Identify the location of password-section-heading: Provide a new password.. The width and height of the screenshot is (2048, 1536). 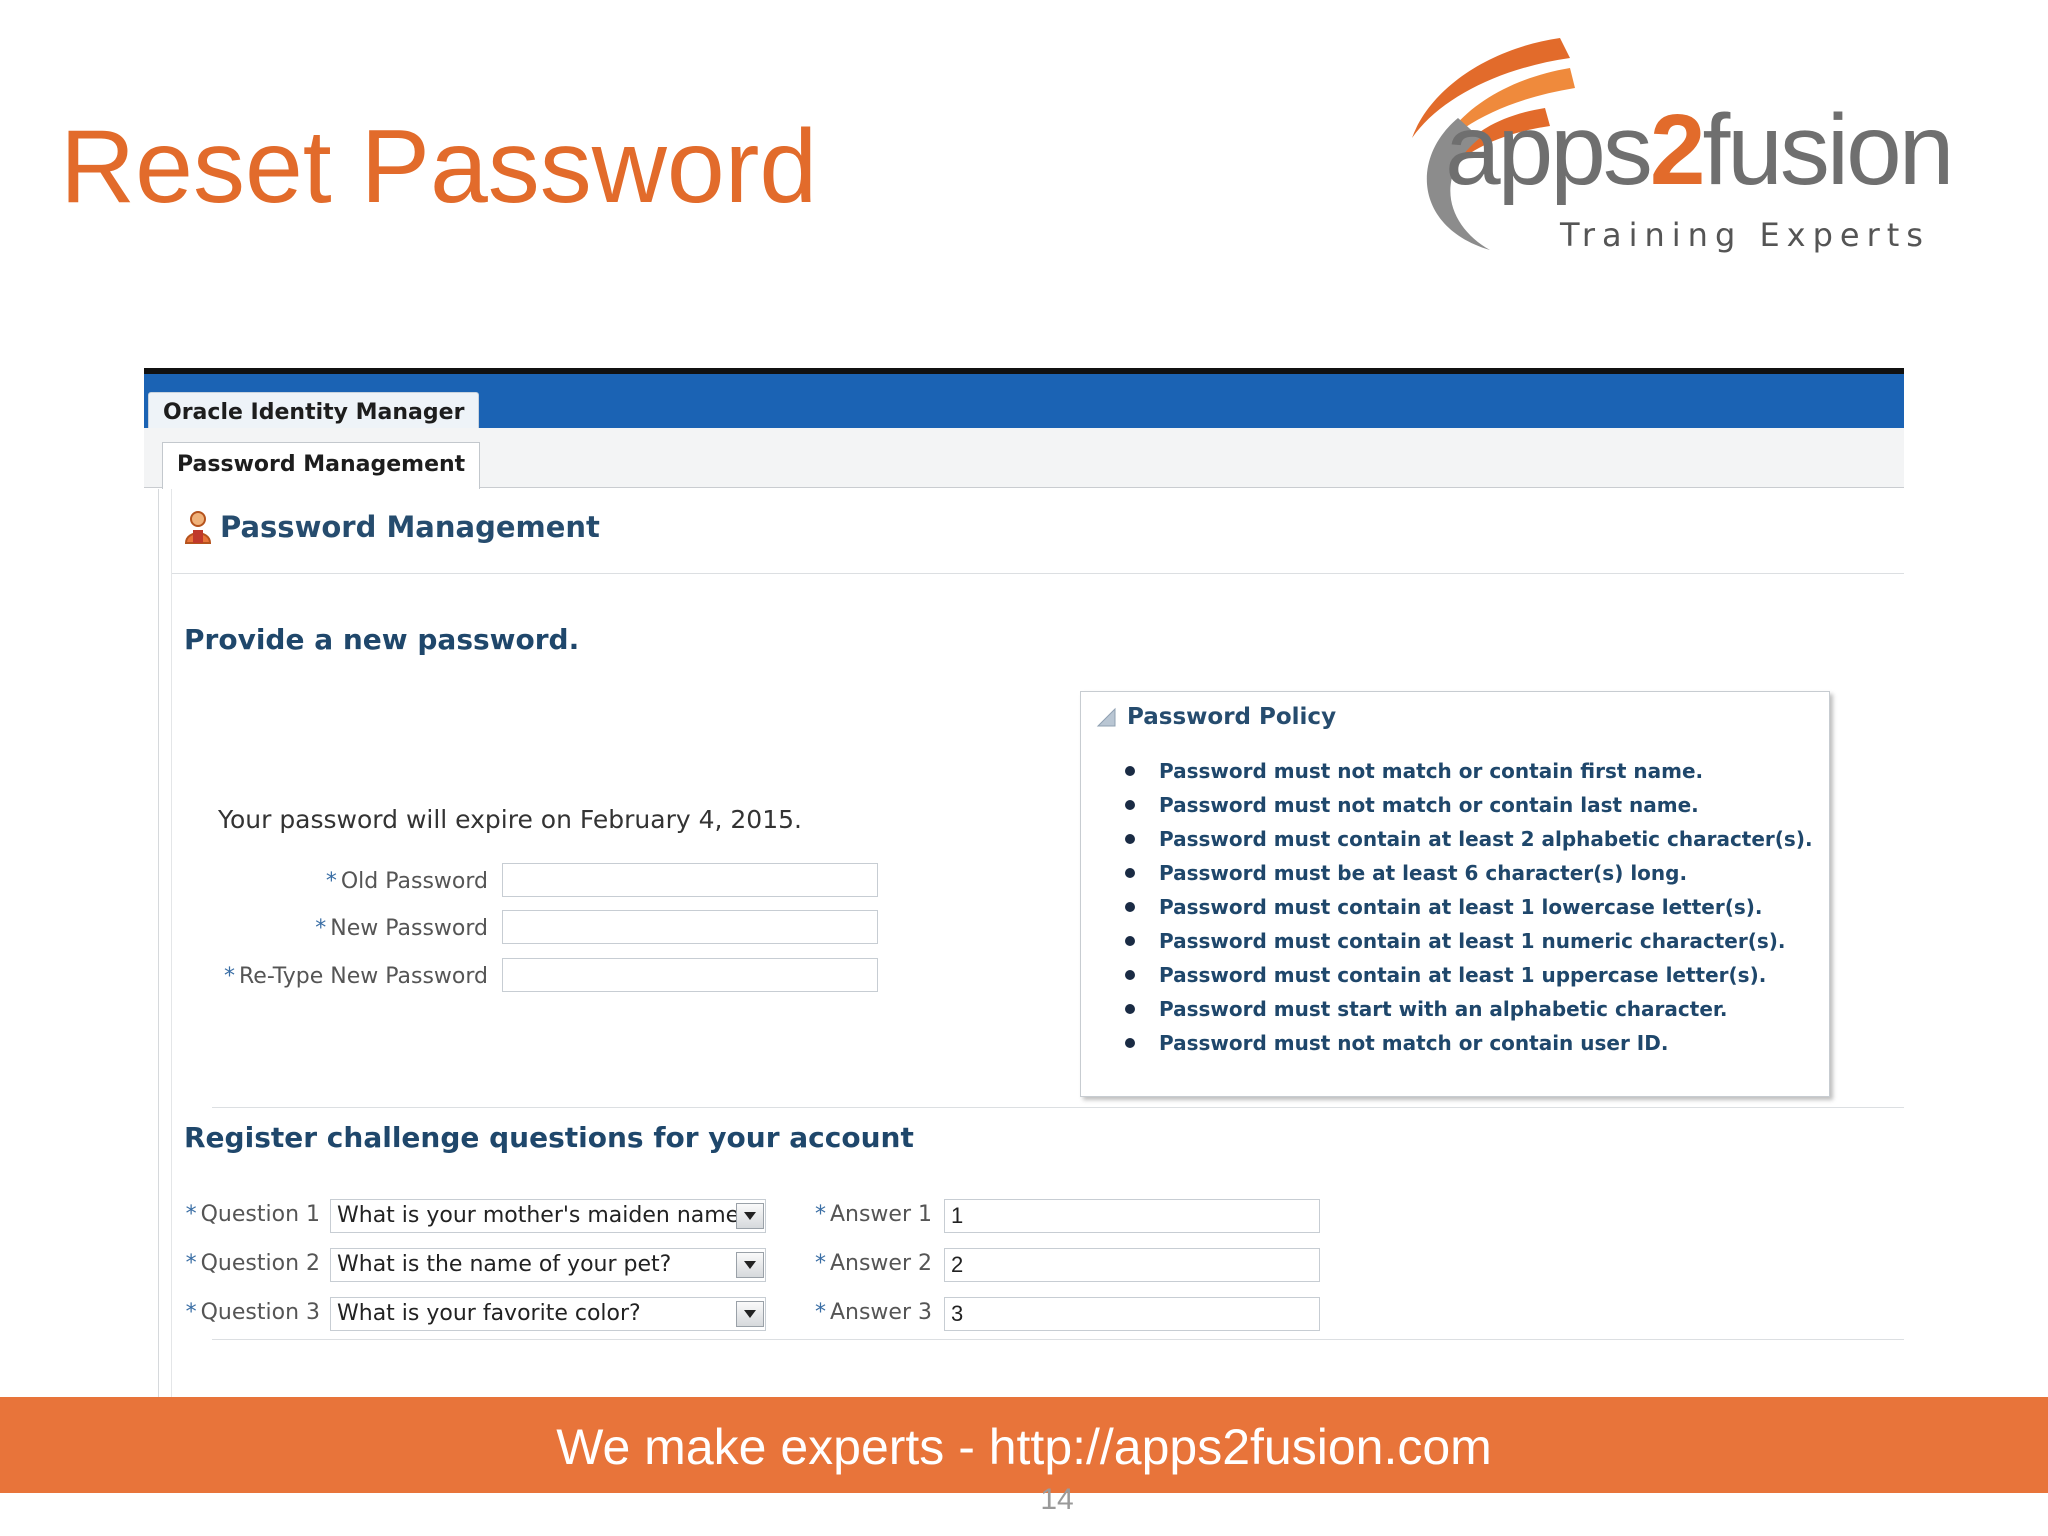
(382, 639).